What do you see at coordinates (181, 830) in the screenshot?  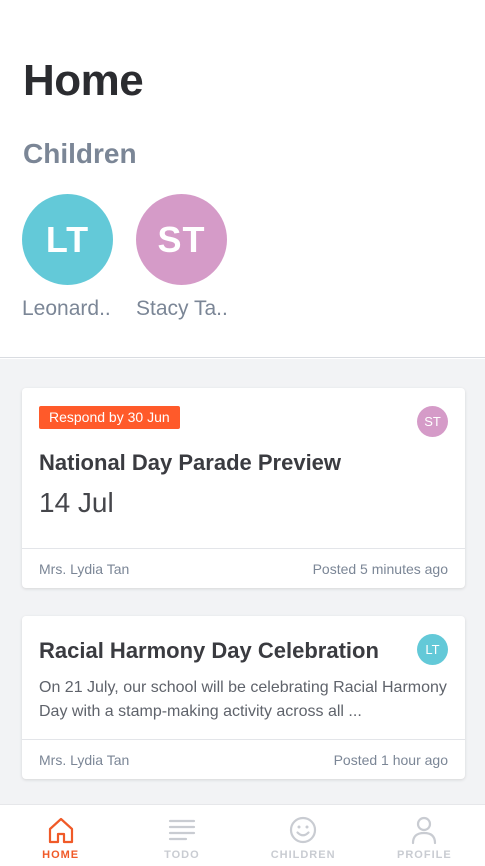 I see `list-icon` at bounding box center [181, 830].